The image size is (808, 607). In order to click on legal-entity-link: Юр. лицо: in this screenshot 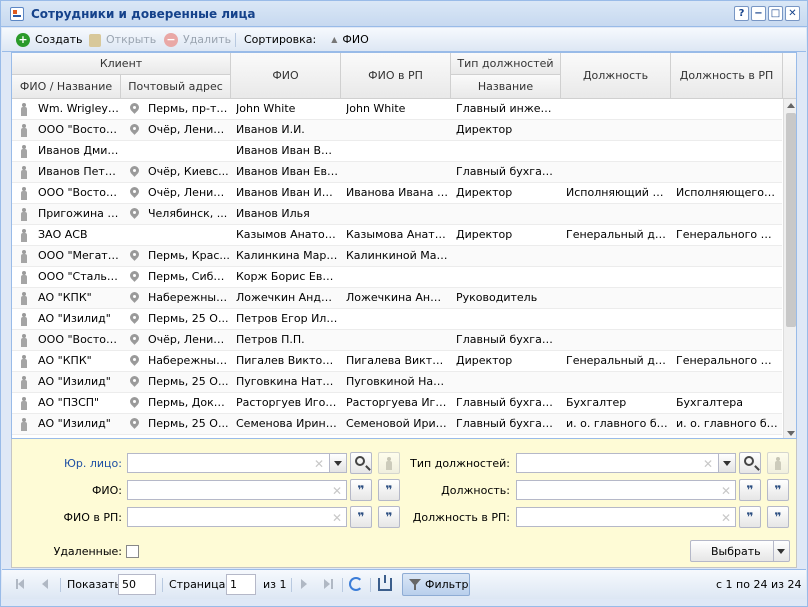, I will do `click(67, 463)`.